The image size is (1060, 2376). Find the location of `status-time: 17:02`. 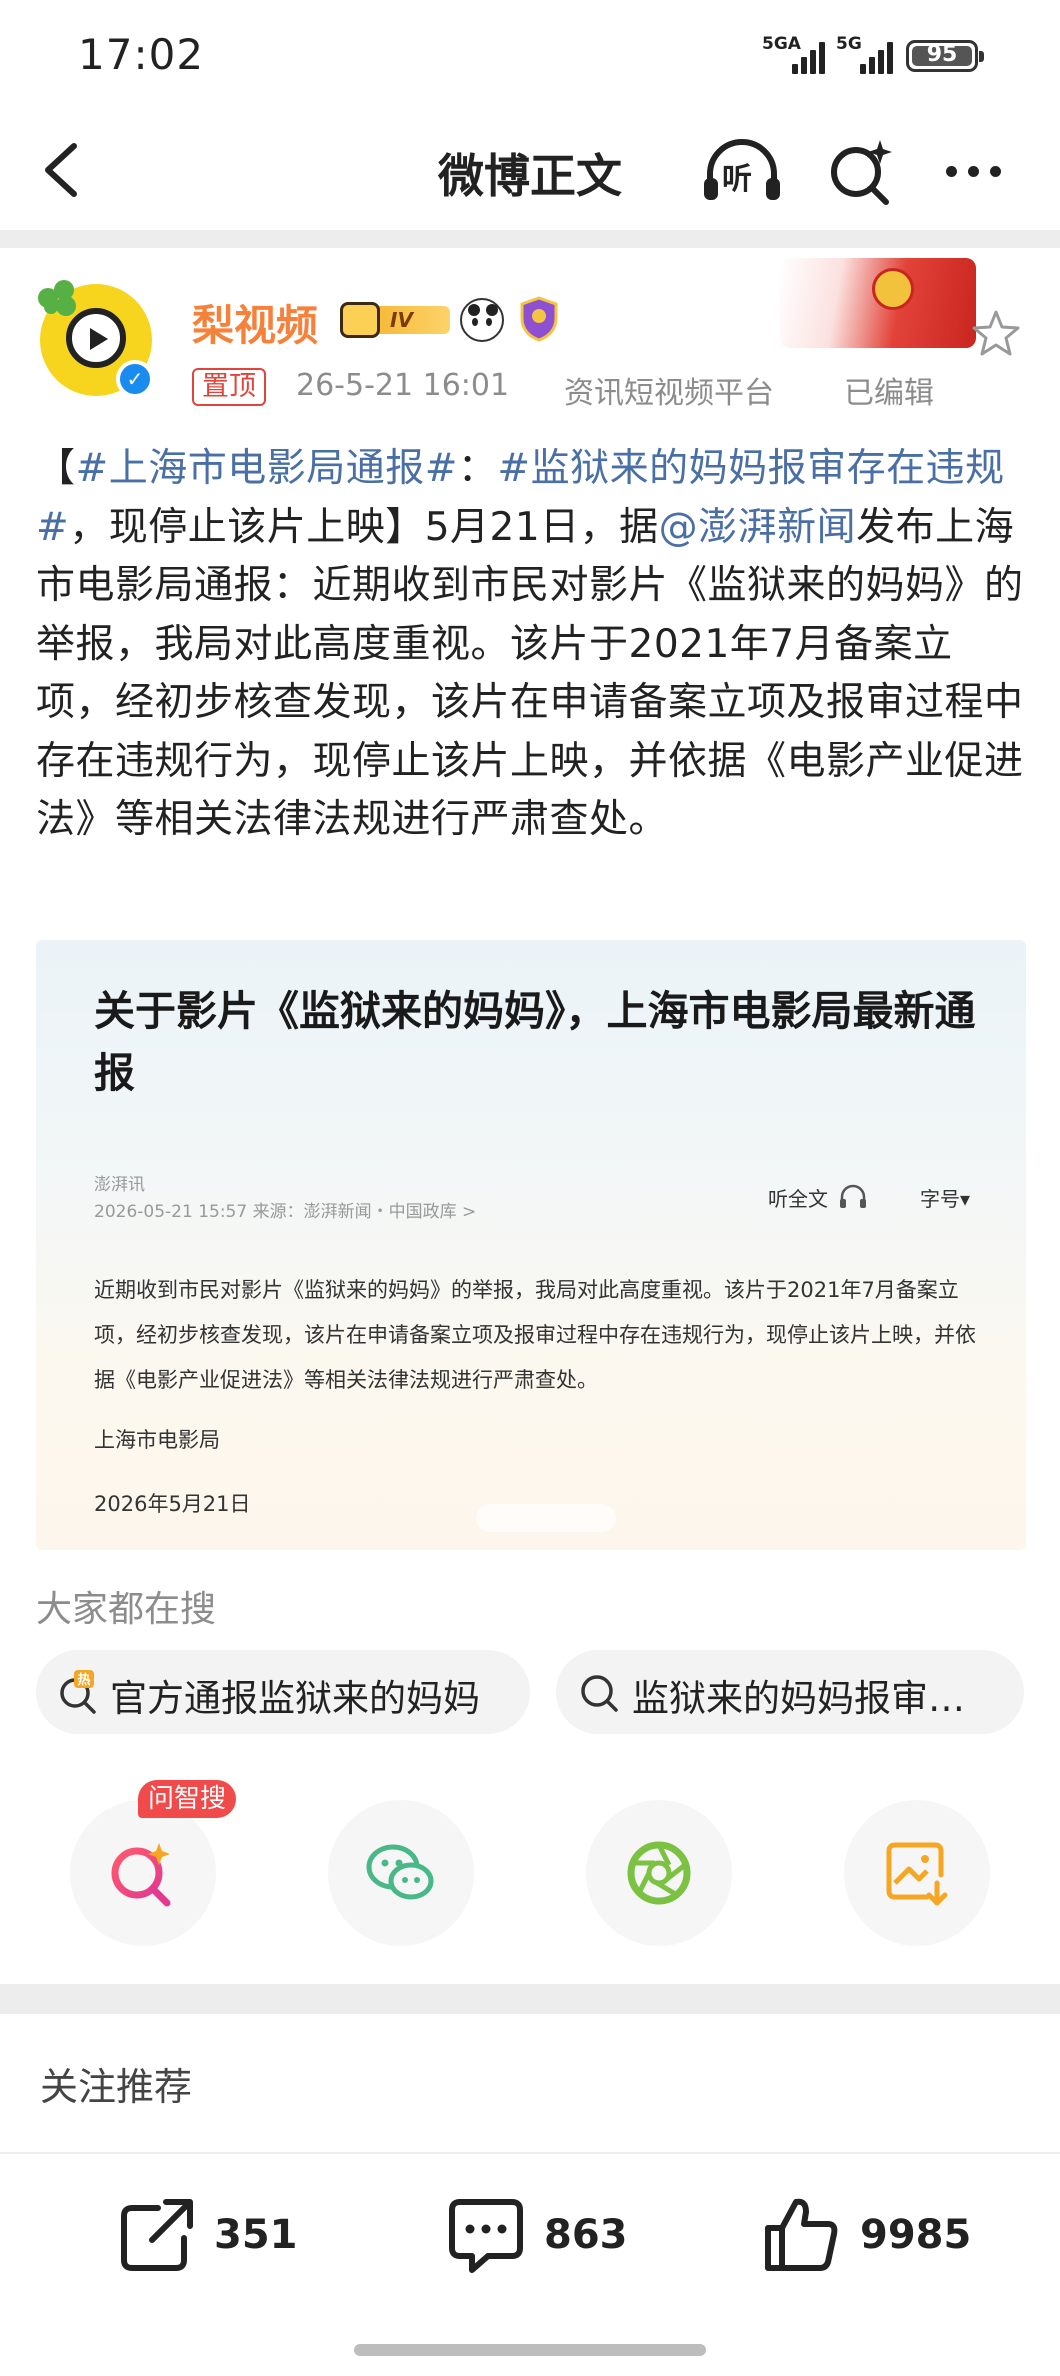

status-time: 17:02 is located at coordinates (141, 54).